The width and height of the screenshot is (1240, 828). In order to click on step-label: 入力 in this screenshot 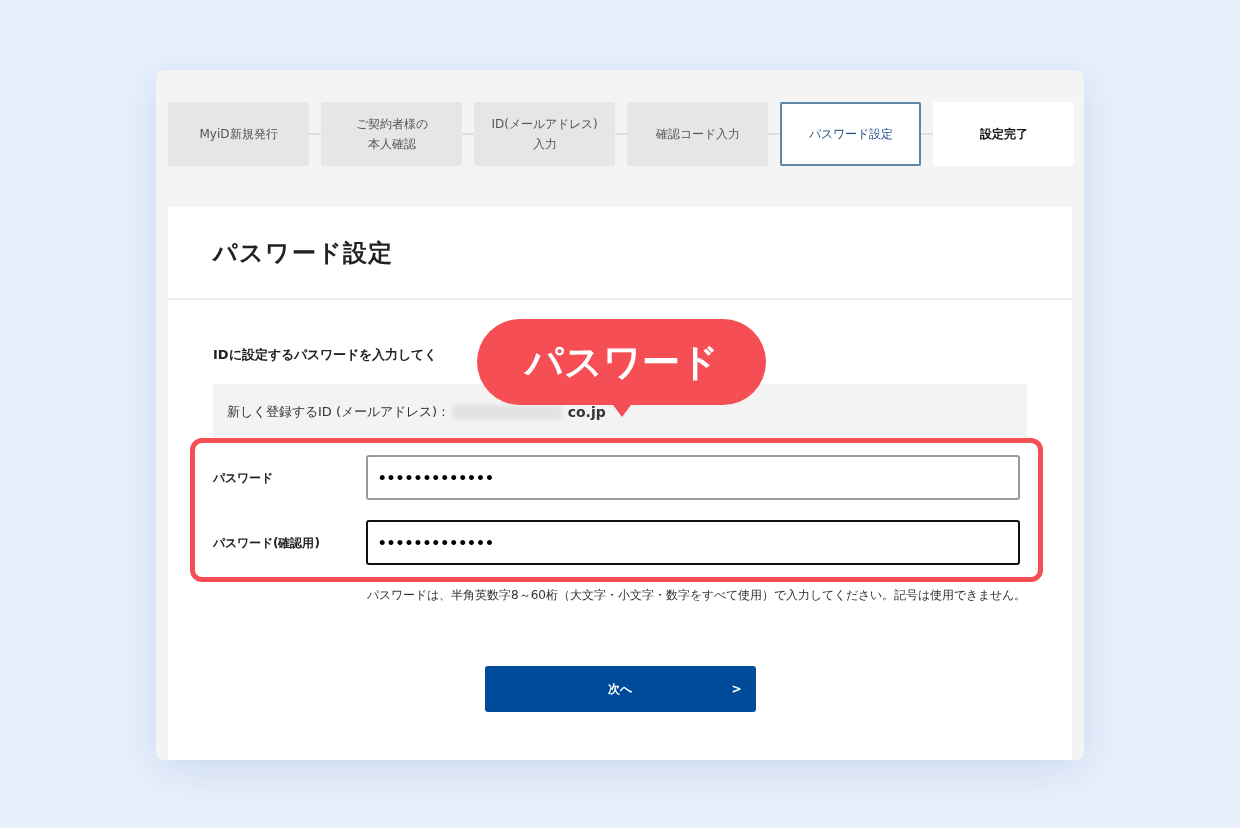, I will do `click(544, 144)`.